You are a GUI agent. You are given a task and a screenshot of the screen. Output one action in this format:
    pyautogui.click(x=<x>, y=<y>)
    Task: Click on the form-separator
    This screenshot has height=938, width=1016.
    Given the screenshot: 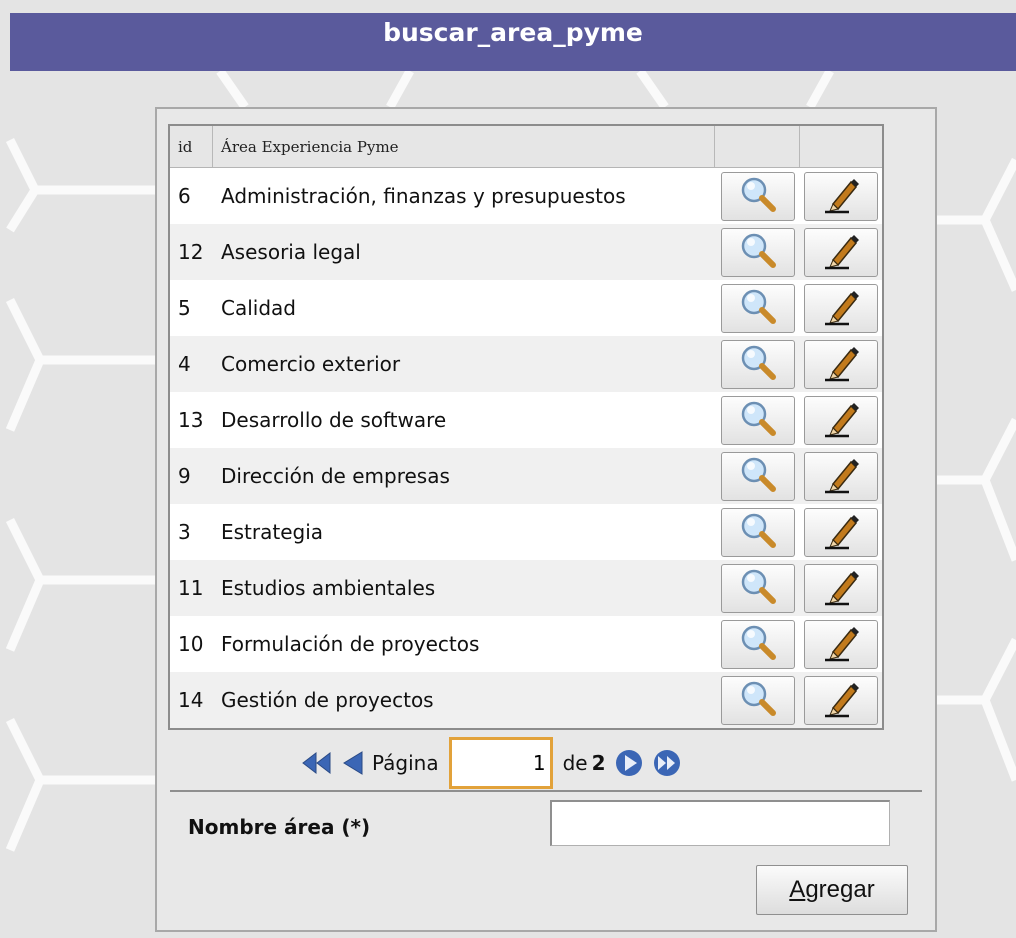 What is the action you would take?
    pyautogui.click(x=546, y=791)
    